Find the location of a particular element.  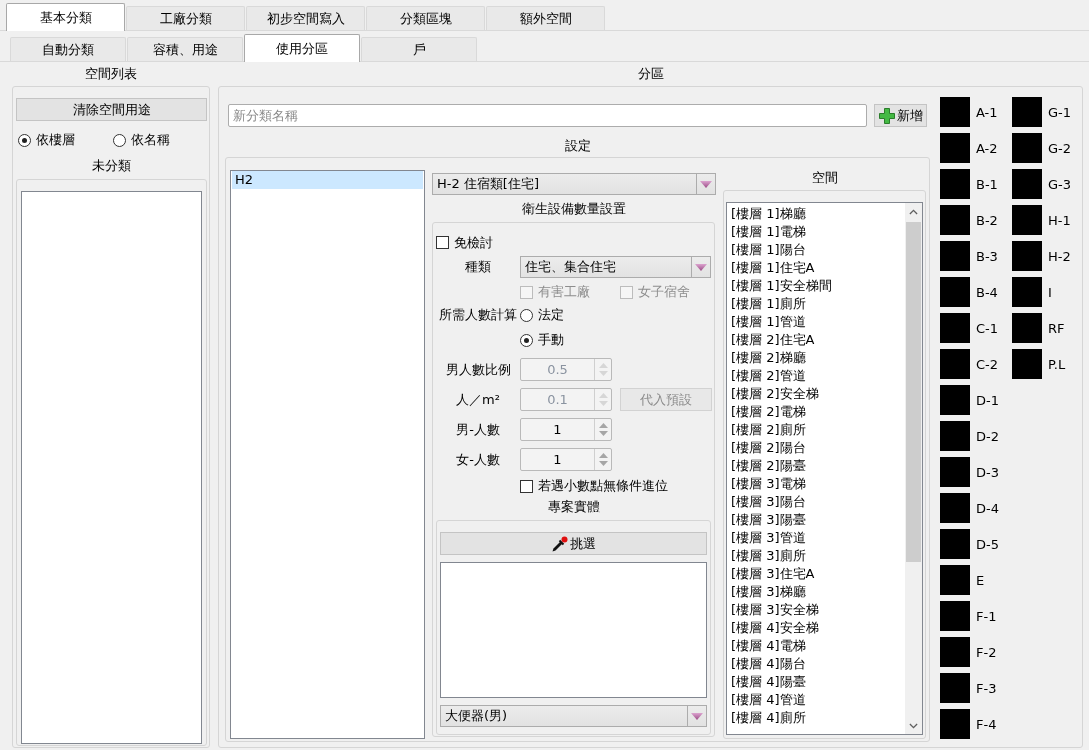

radio-label: 依名稱 is located at coordinates (150, 140).